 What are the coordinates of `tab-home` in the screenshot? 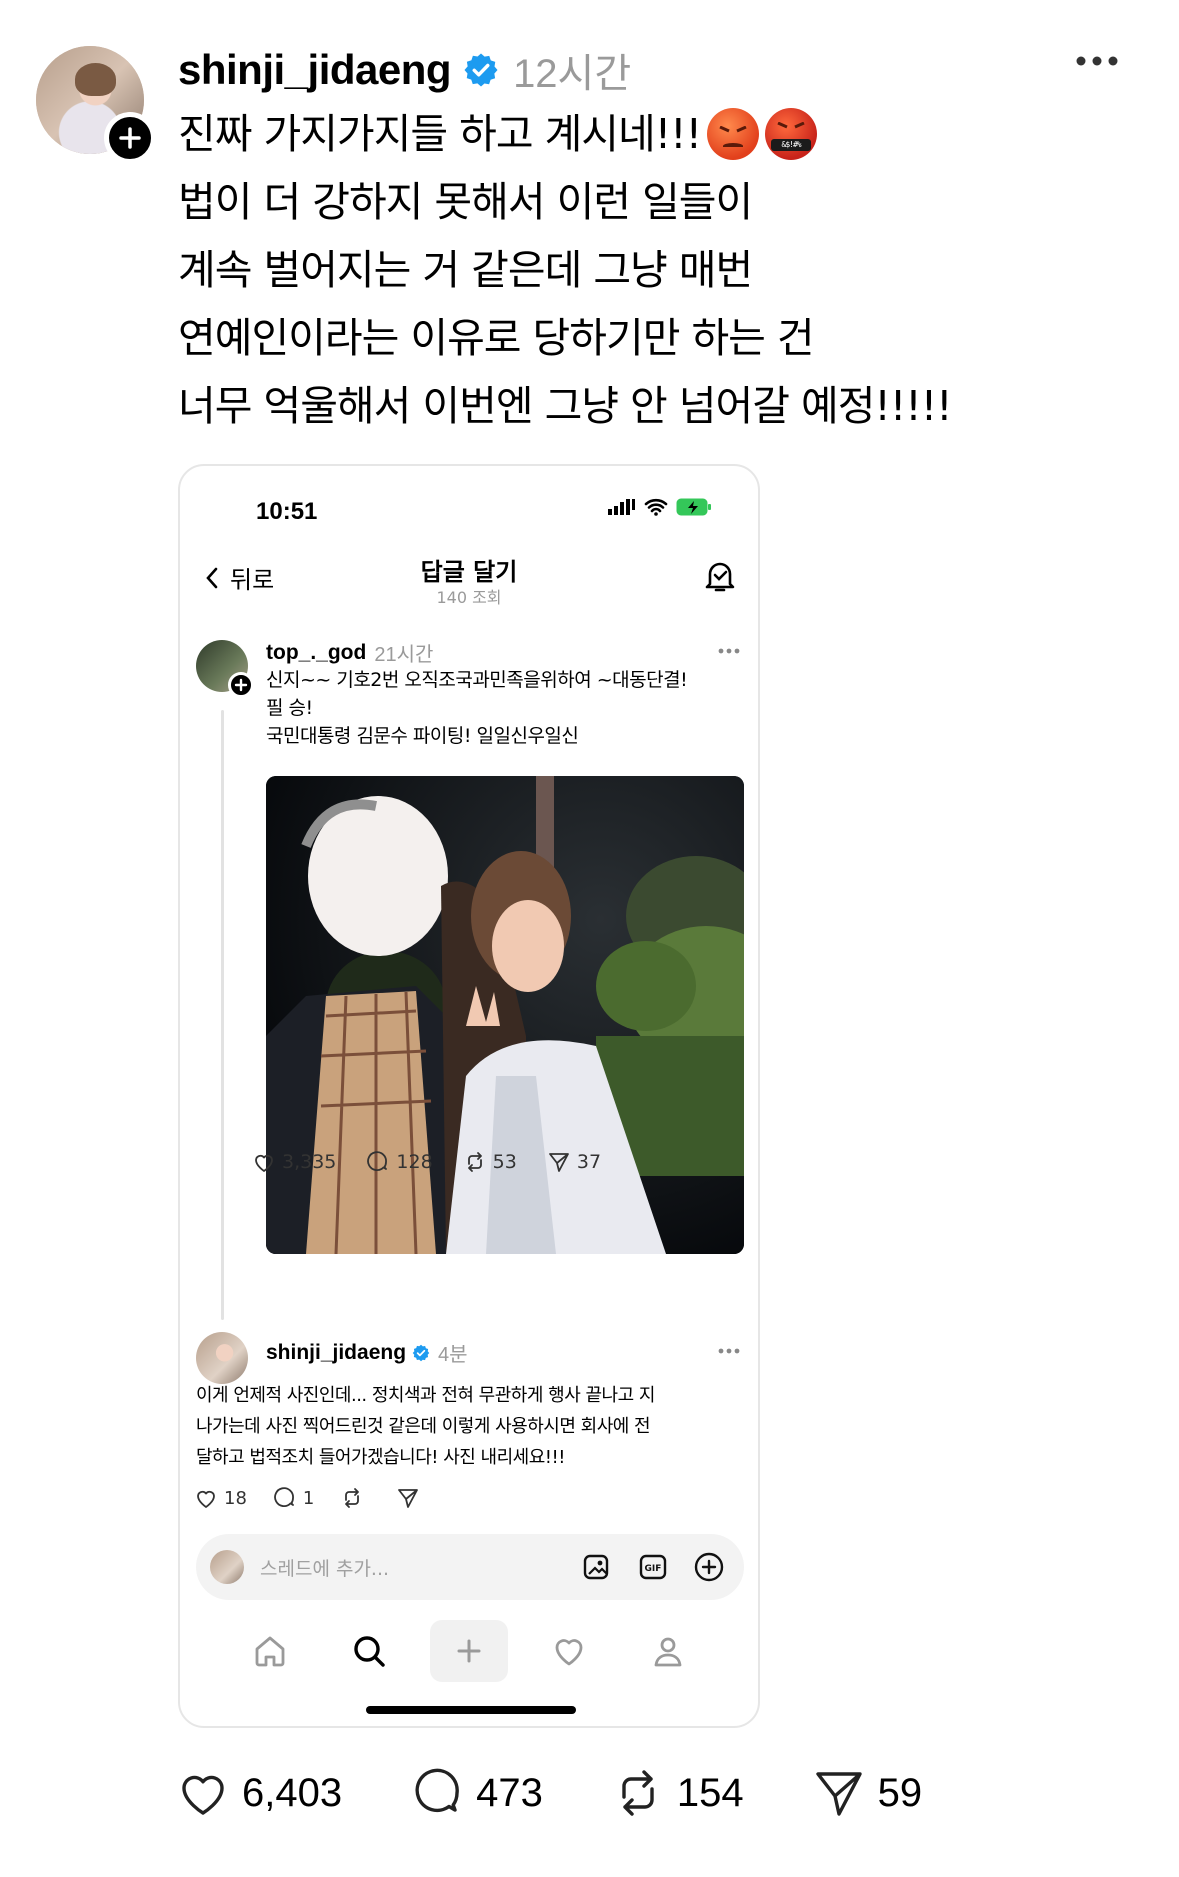 It's located at (270, 1651).